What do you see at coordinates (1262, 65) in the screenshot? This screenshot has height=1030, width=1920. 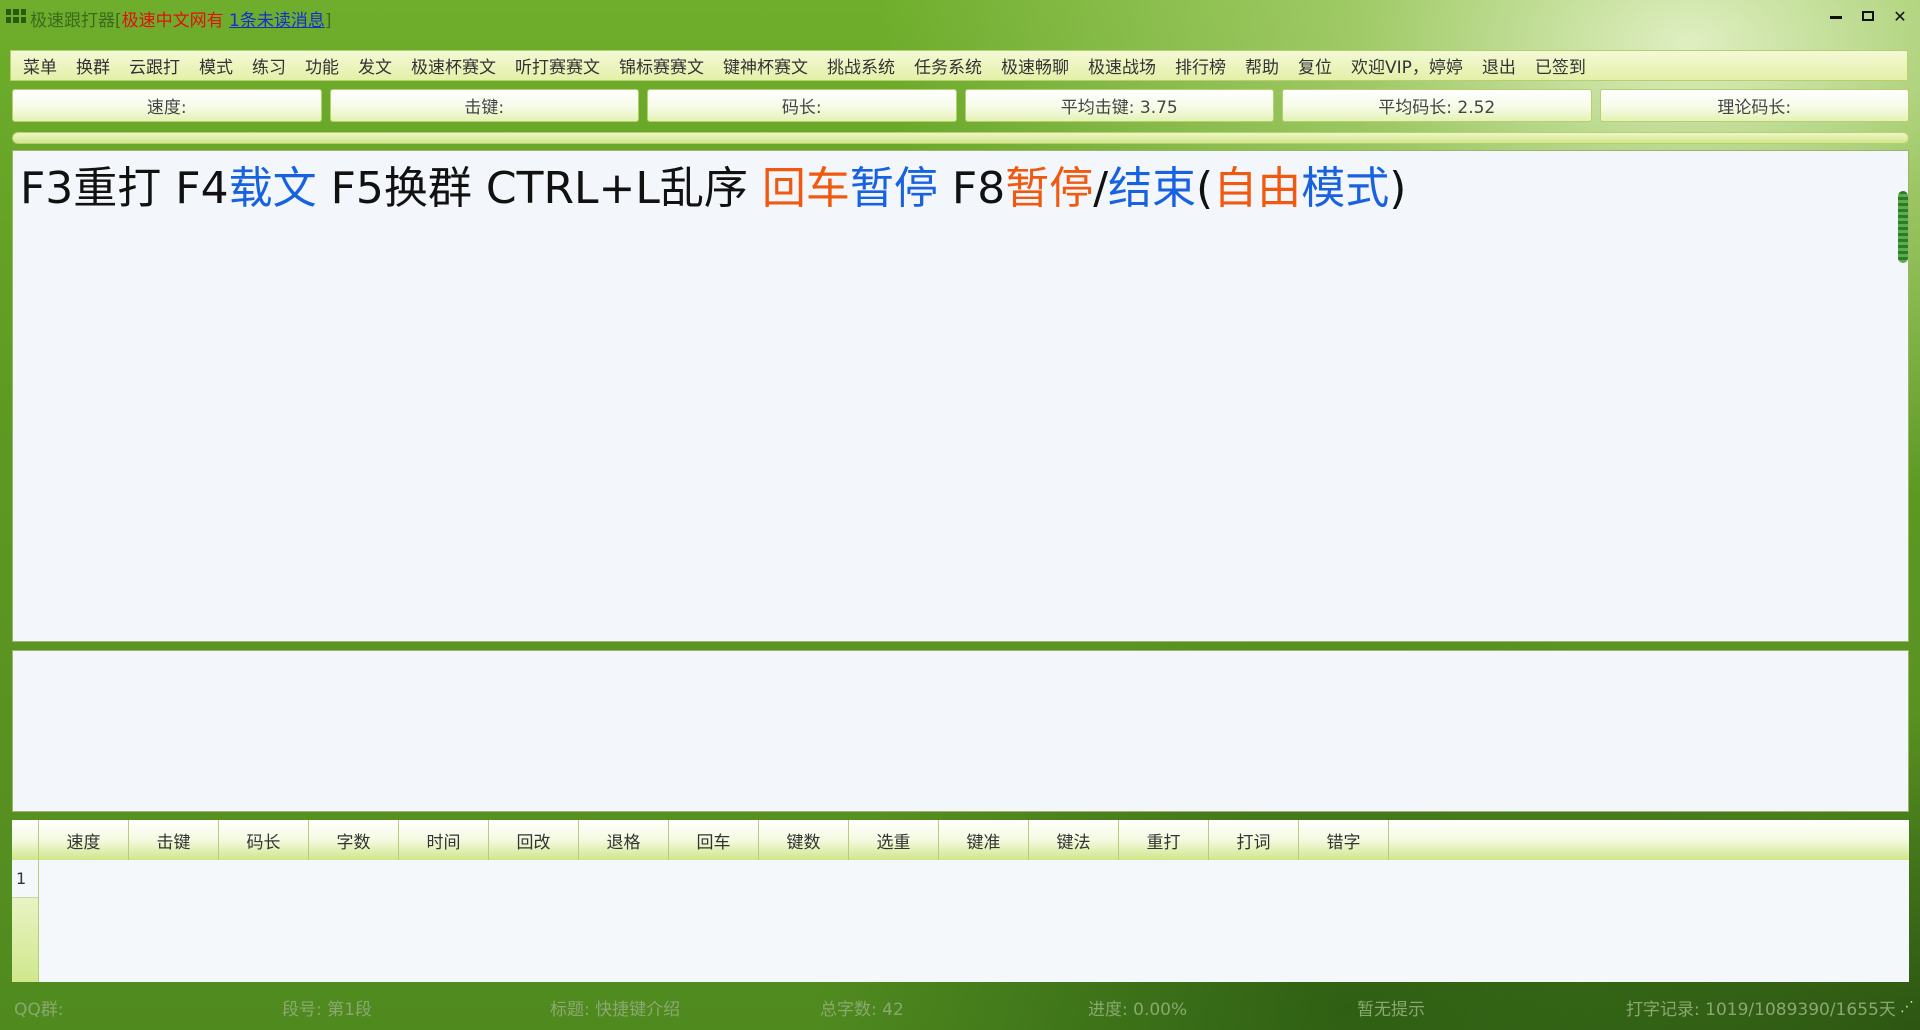 I see `menu-item-16: 帮助` at bounding box center [1262, 65].